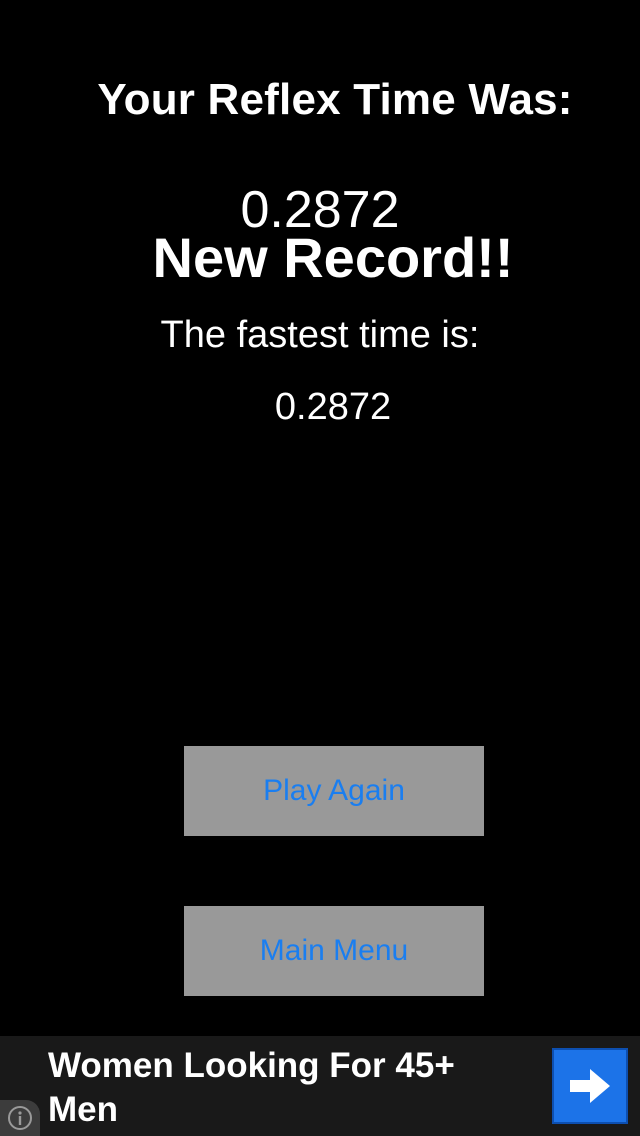 The width and height of the screenshot is (640, 1136). What do you see at coordinates (333, 407) in the screenshot?
I see `fastest-time-value: 0.2872` at bounding box center [333, 407].